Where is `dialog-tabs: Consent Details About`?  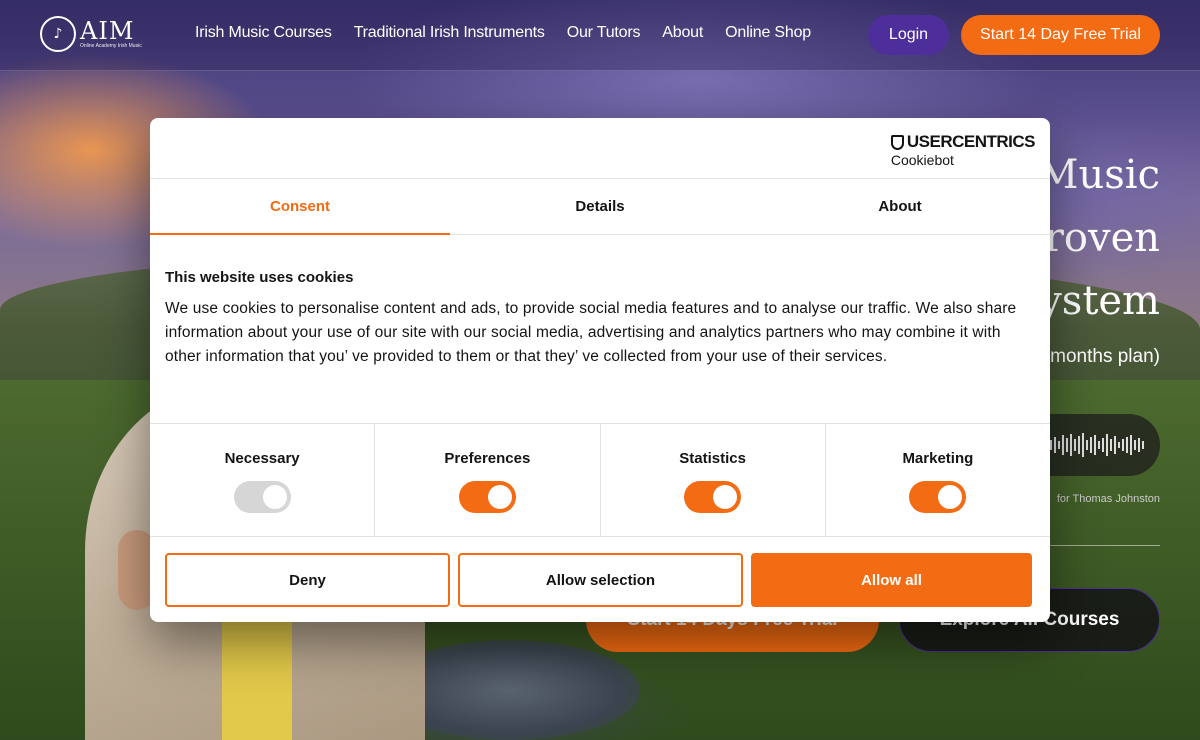
dialog-tabs: Consent Details About is located at coordinates (600, 207).